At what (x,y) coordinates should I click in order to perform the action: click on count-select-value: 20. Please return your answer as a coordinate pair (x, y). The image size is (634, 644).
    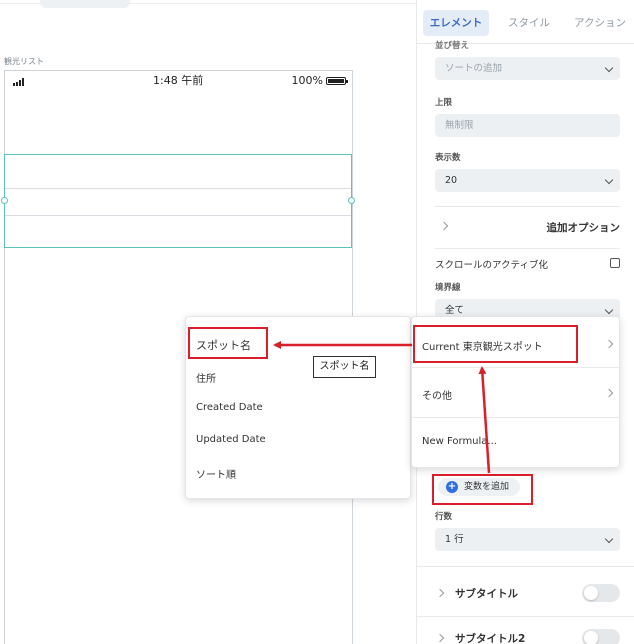
    Looking at the image, I should click on (451, 180).